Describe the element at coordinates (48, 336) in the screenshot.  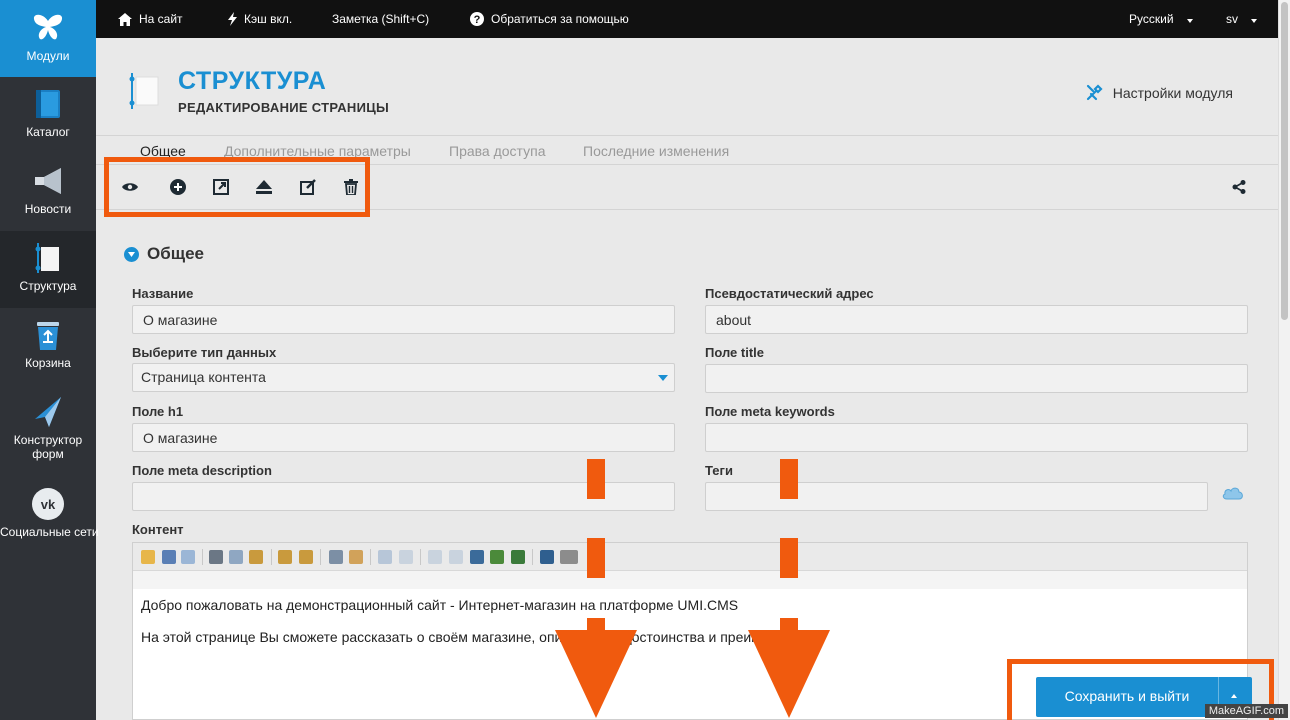
I see `recycle-bin-icon` at that location.